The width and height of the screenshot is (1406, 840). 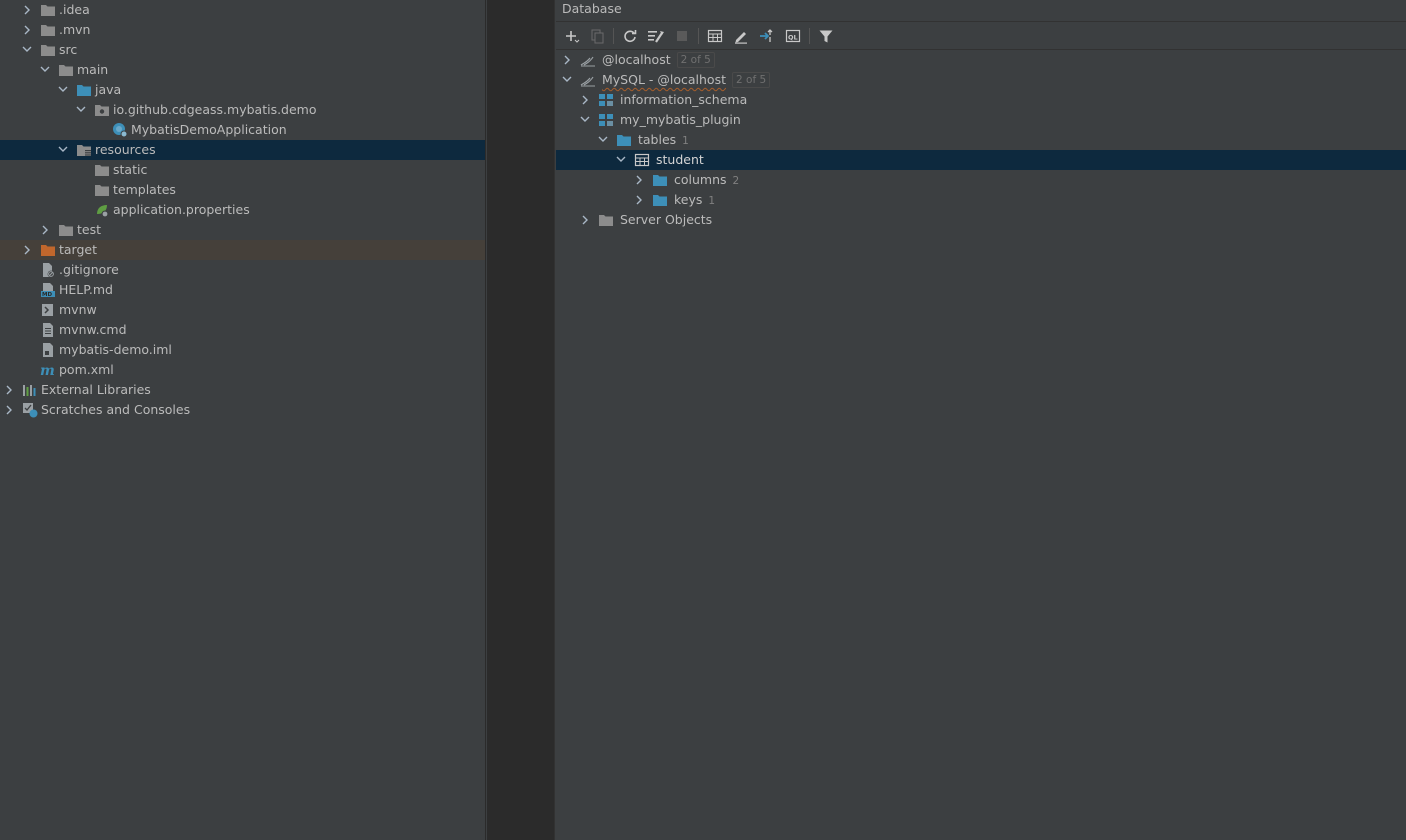 What do you see at coordinates (108, 89) in the screenshot?
I see `tree-item-label: java` at bounding box center [108, 89].